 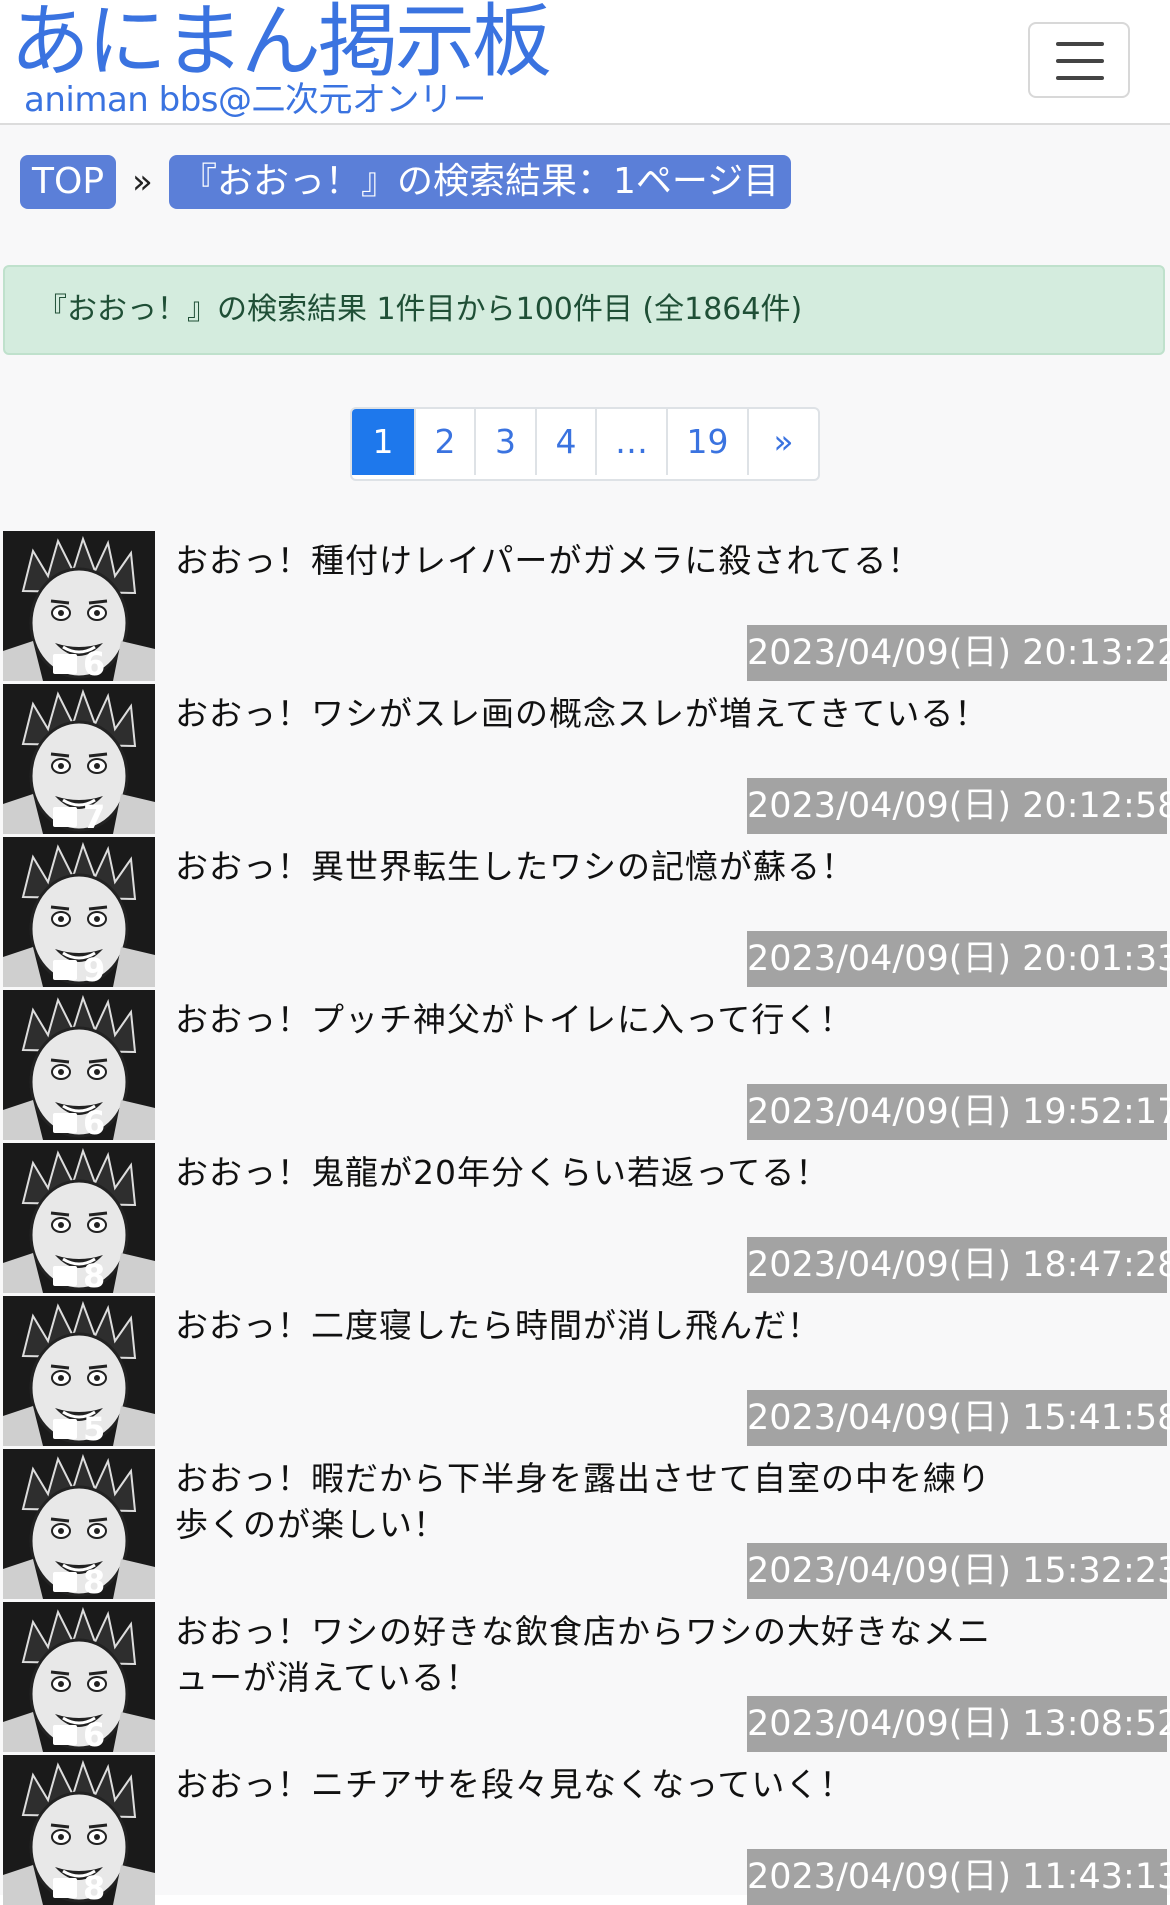 I want to click on site-logo-title: あにまん掲示板, so click(x=281, y=45).